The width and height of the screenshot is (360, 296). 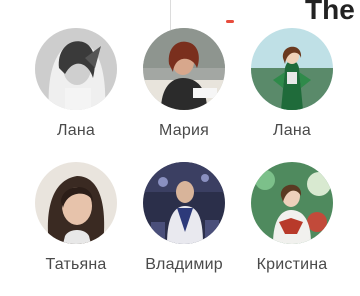 What do you see at coordinates (75, 265) in the screenshot?
I see `friend-name: Татьяна` at bounding box center [75, 265].